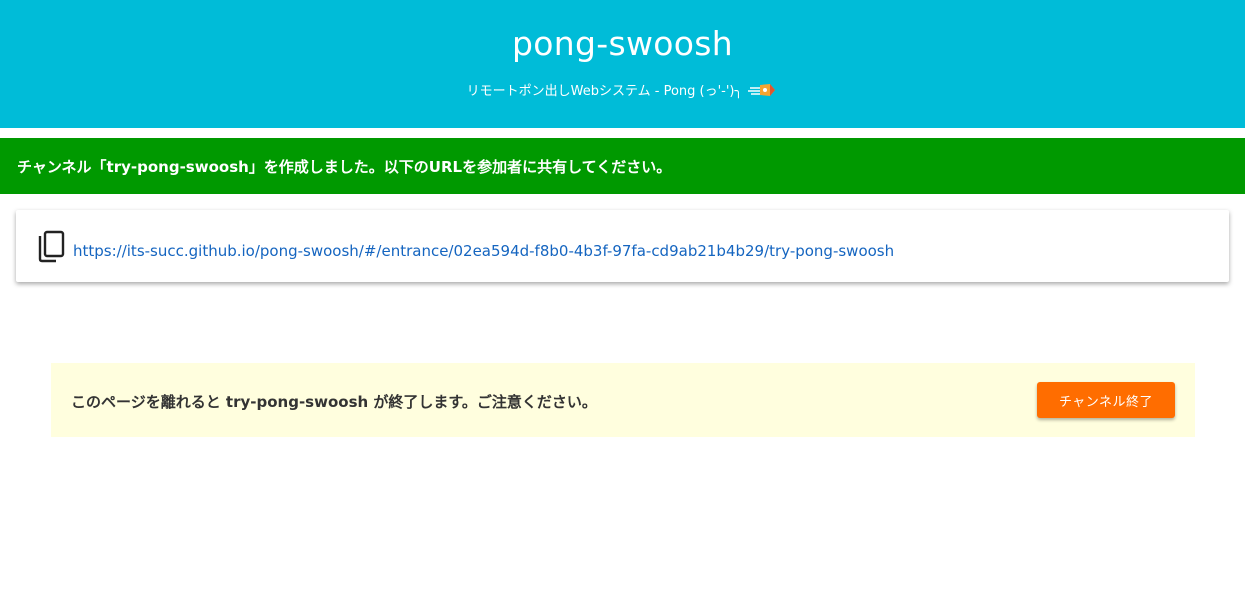  What do you see at coordinates (1106, 400) in the screenshot?
I see `end-channel-button: チャンネル終了` at bounding box center [1106, 400].